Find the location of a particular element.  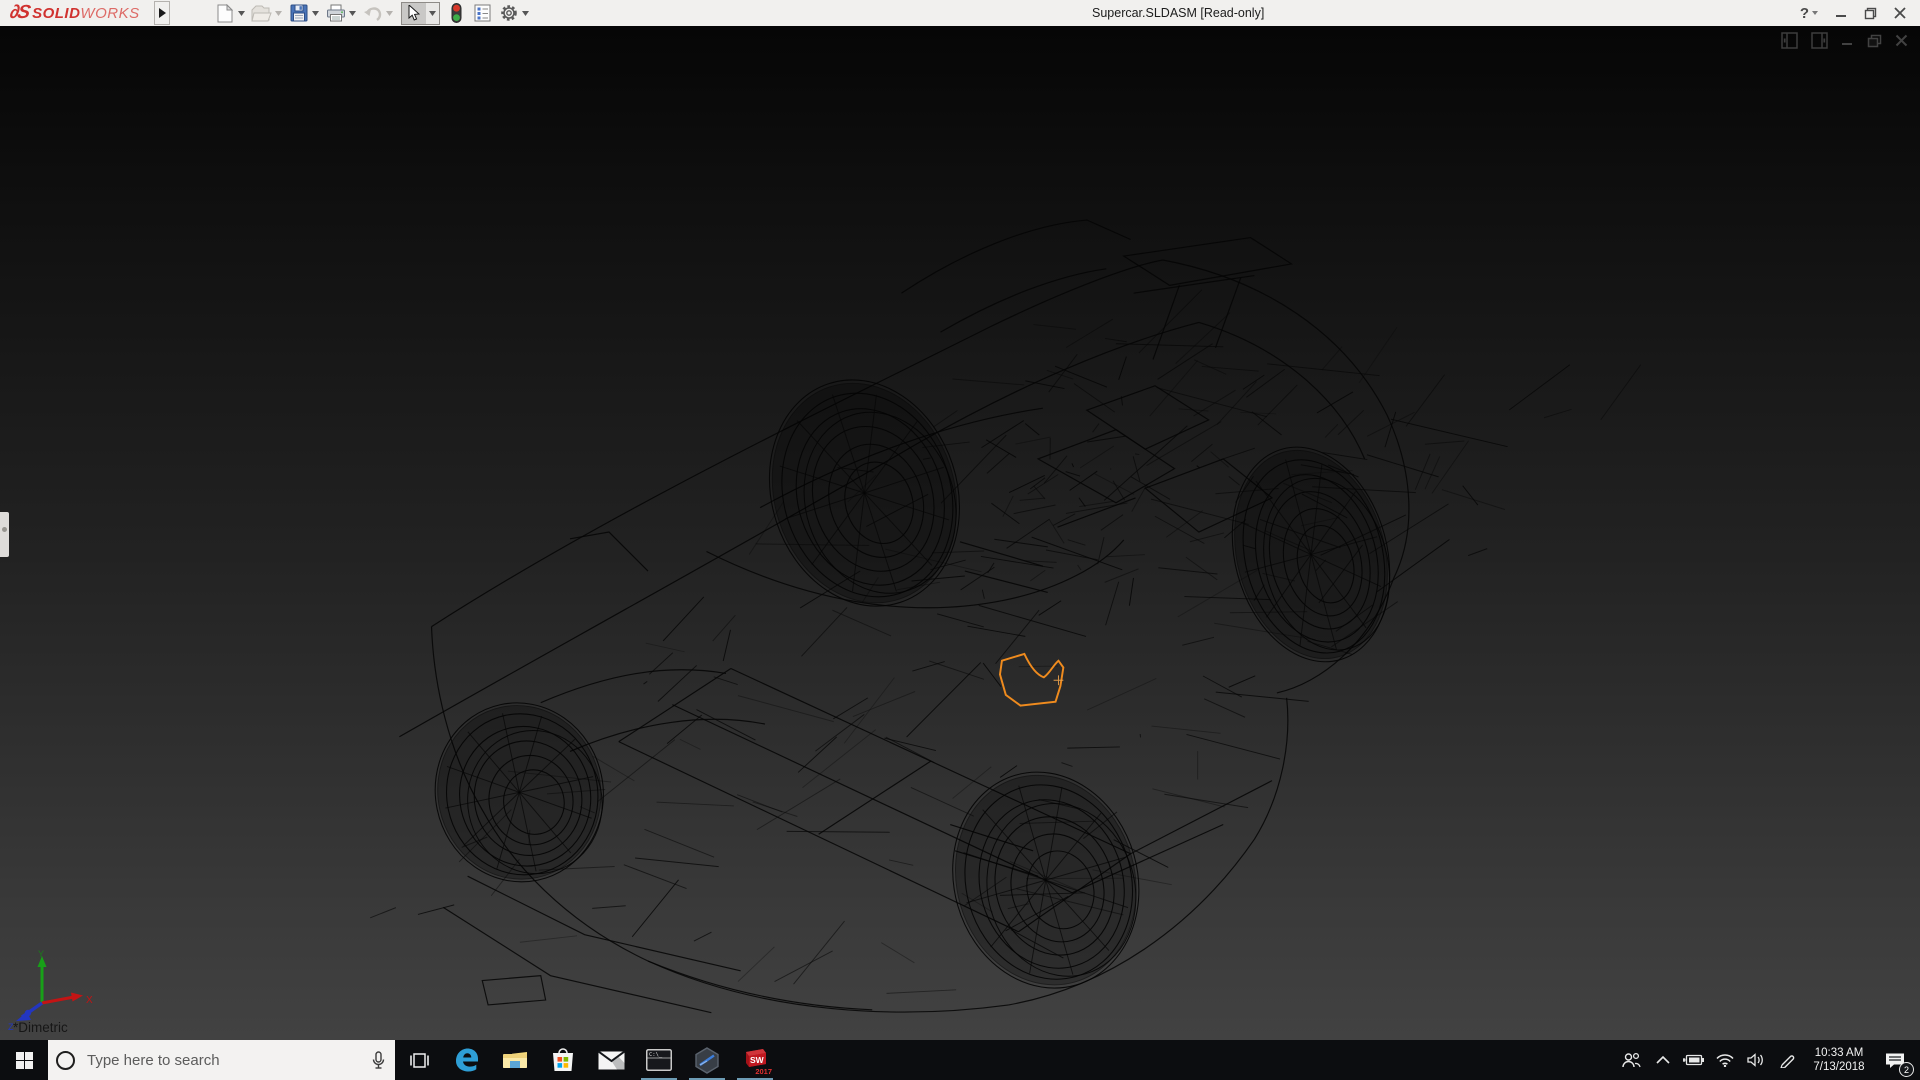

hexagon-app-icon is located at coordinates (707, 1060).